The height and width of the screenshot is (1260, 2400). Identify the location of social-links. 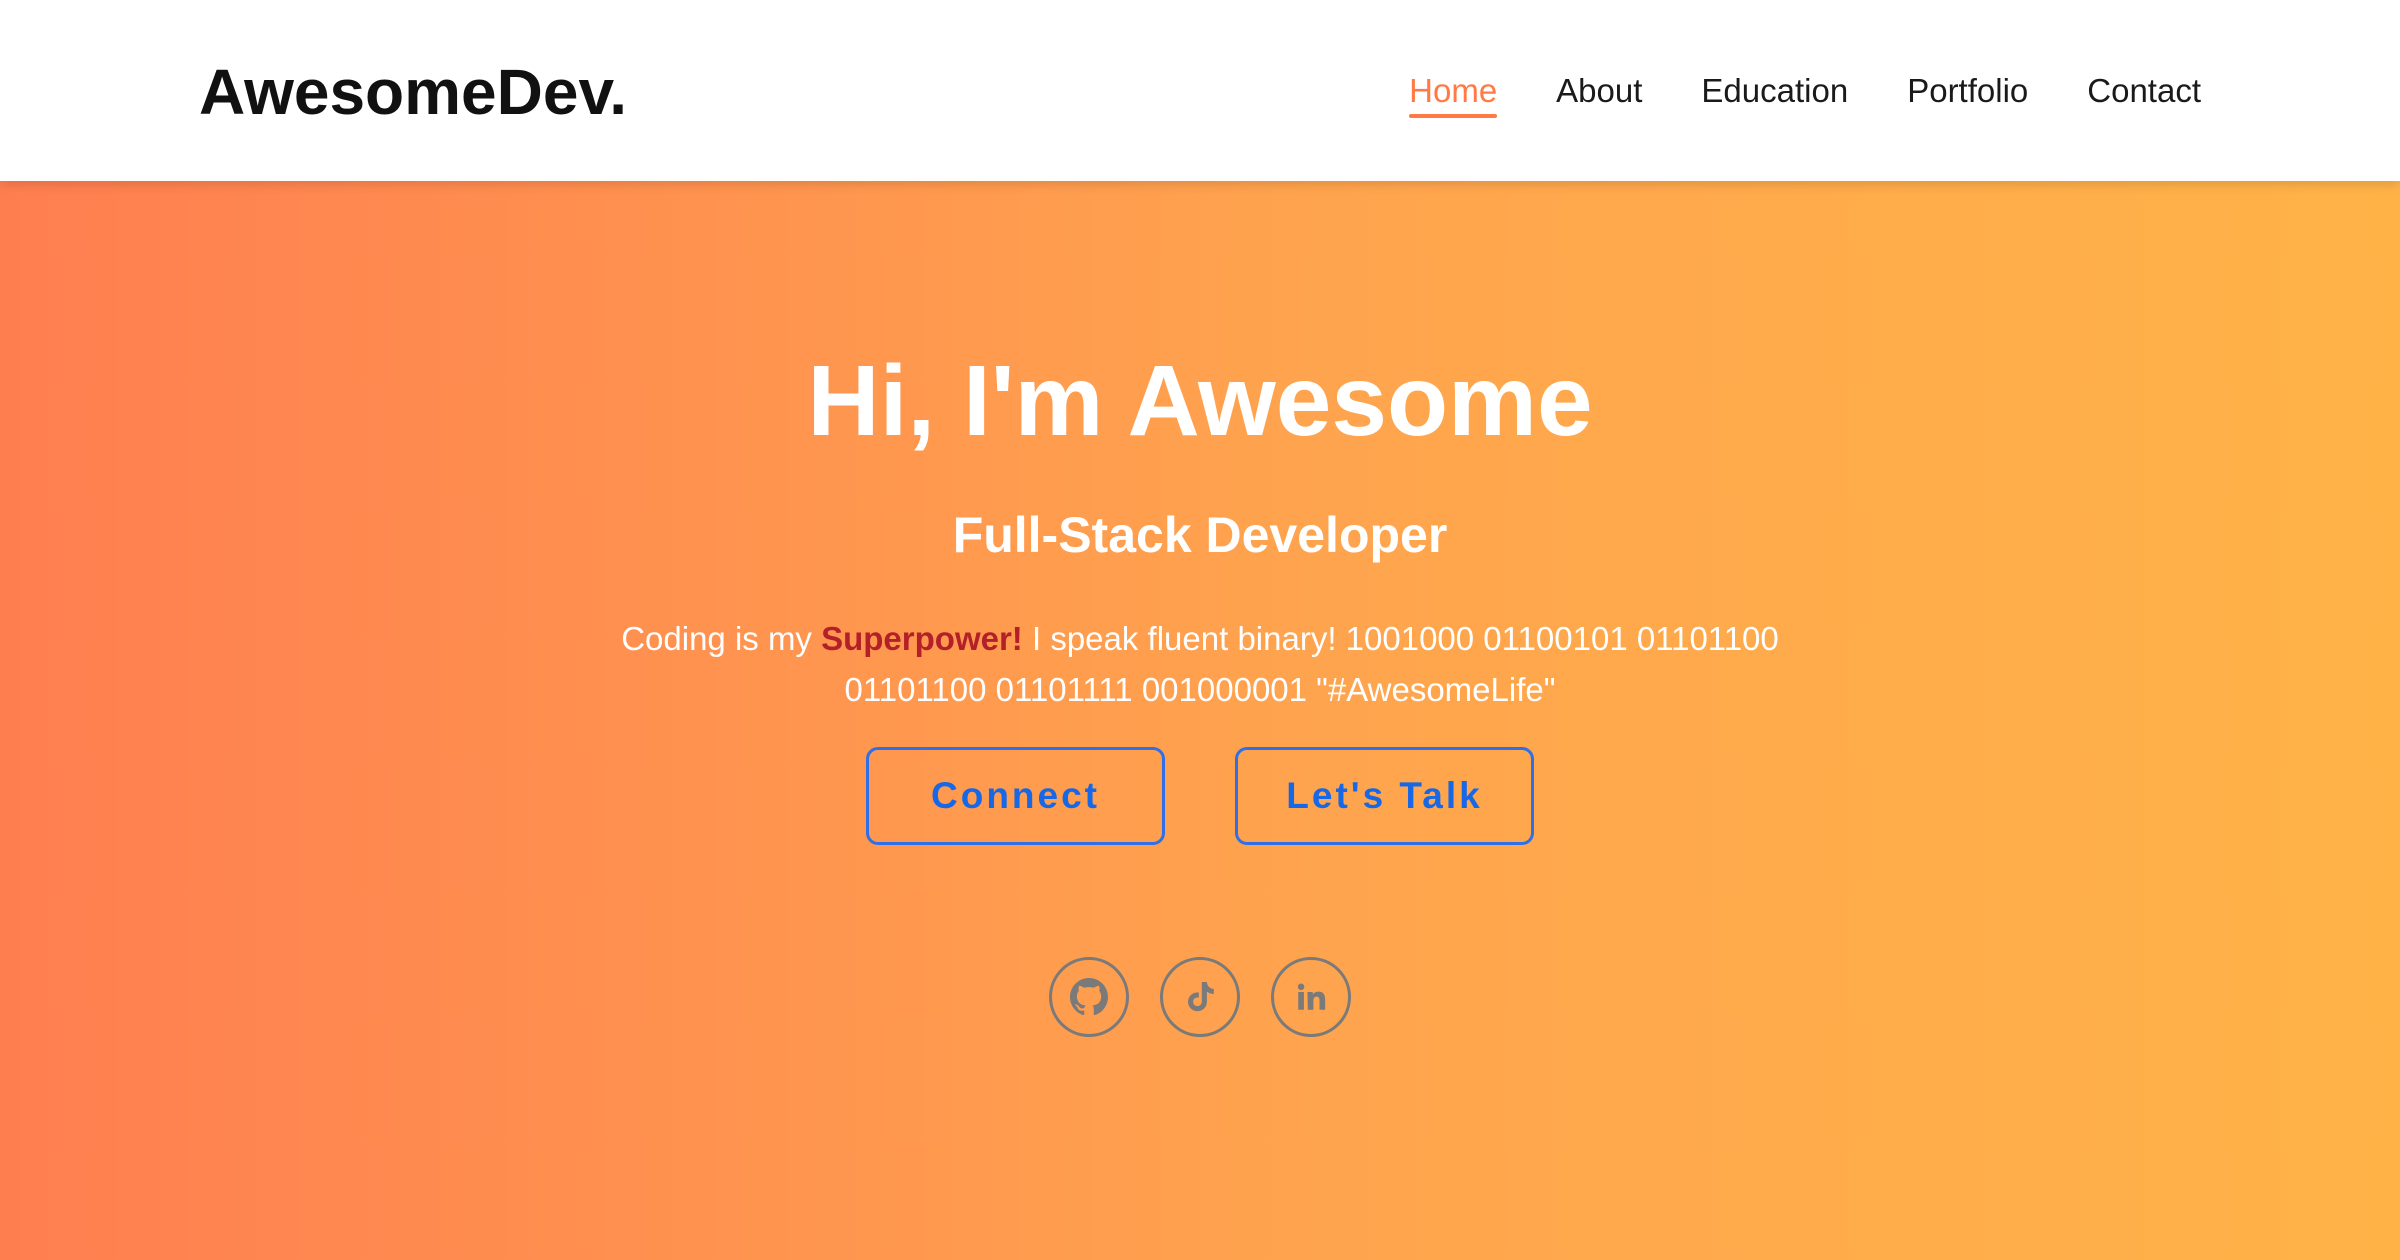
(1200, 997).